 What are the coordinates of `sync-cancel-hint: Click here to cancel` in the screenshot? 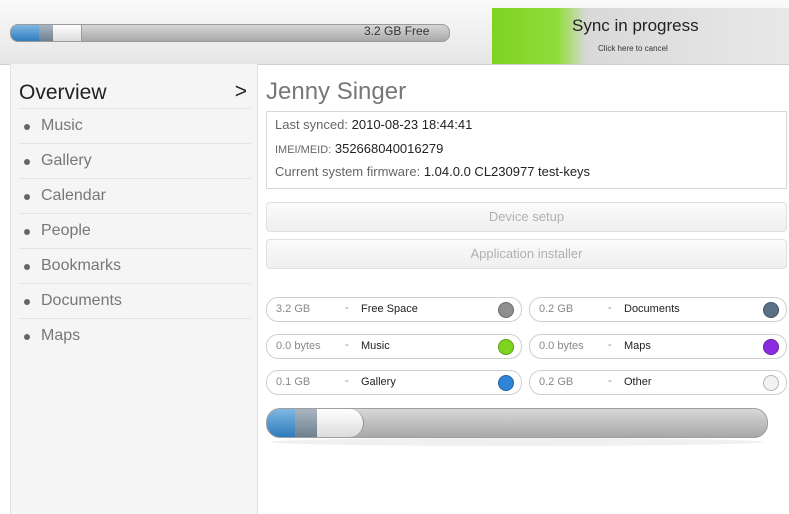 It's located at (633, 48).